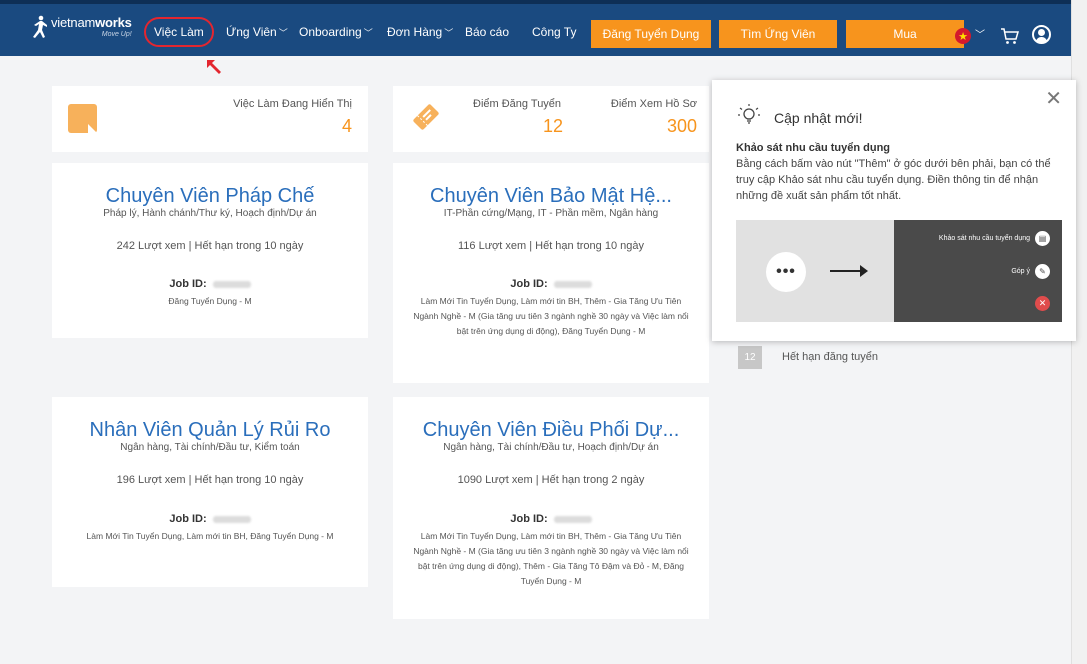  What do you see at coordinates (214, 67) in the screenshot?
I see `red-pointer-arrow-icon` at bounding box center [214, 67].